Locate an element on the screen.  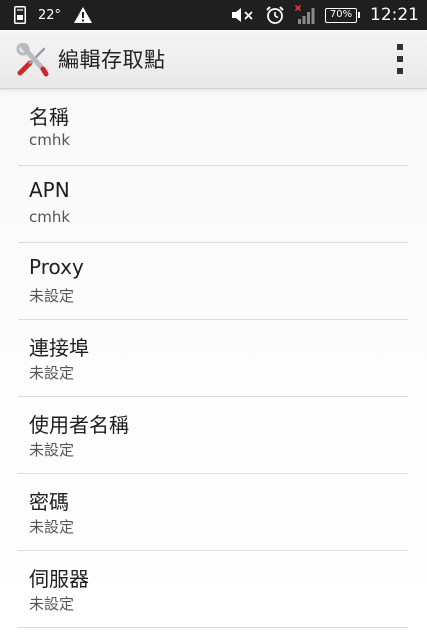
pref-item-port: 連接埠 未設定 is located at coordinates (213, 358).